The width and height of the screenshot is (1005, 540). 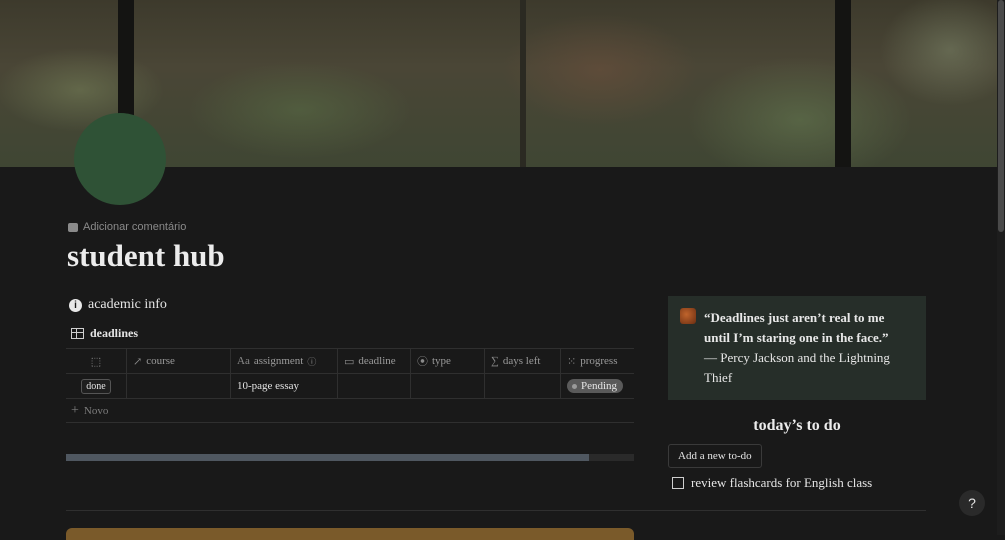 I want to click on column-header-type: ⦿ type, so click(x=448, y=361).